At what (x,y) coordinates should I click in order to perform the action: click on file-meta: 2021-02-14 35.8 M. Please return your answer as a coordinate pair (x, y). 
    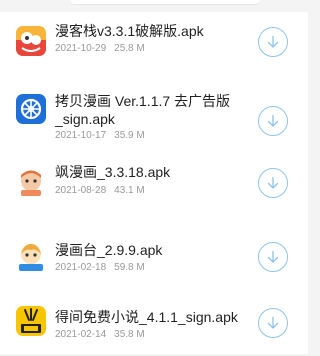
    Looking at the image, I should click on (100, 335).